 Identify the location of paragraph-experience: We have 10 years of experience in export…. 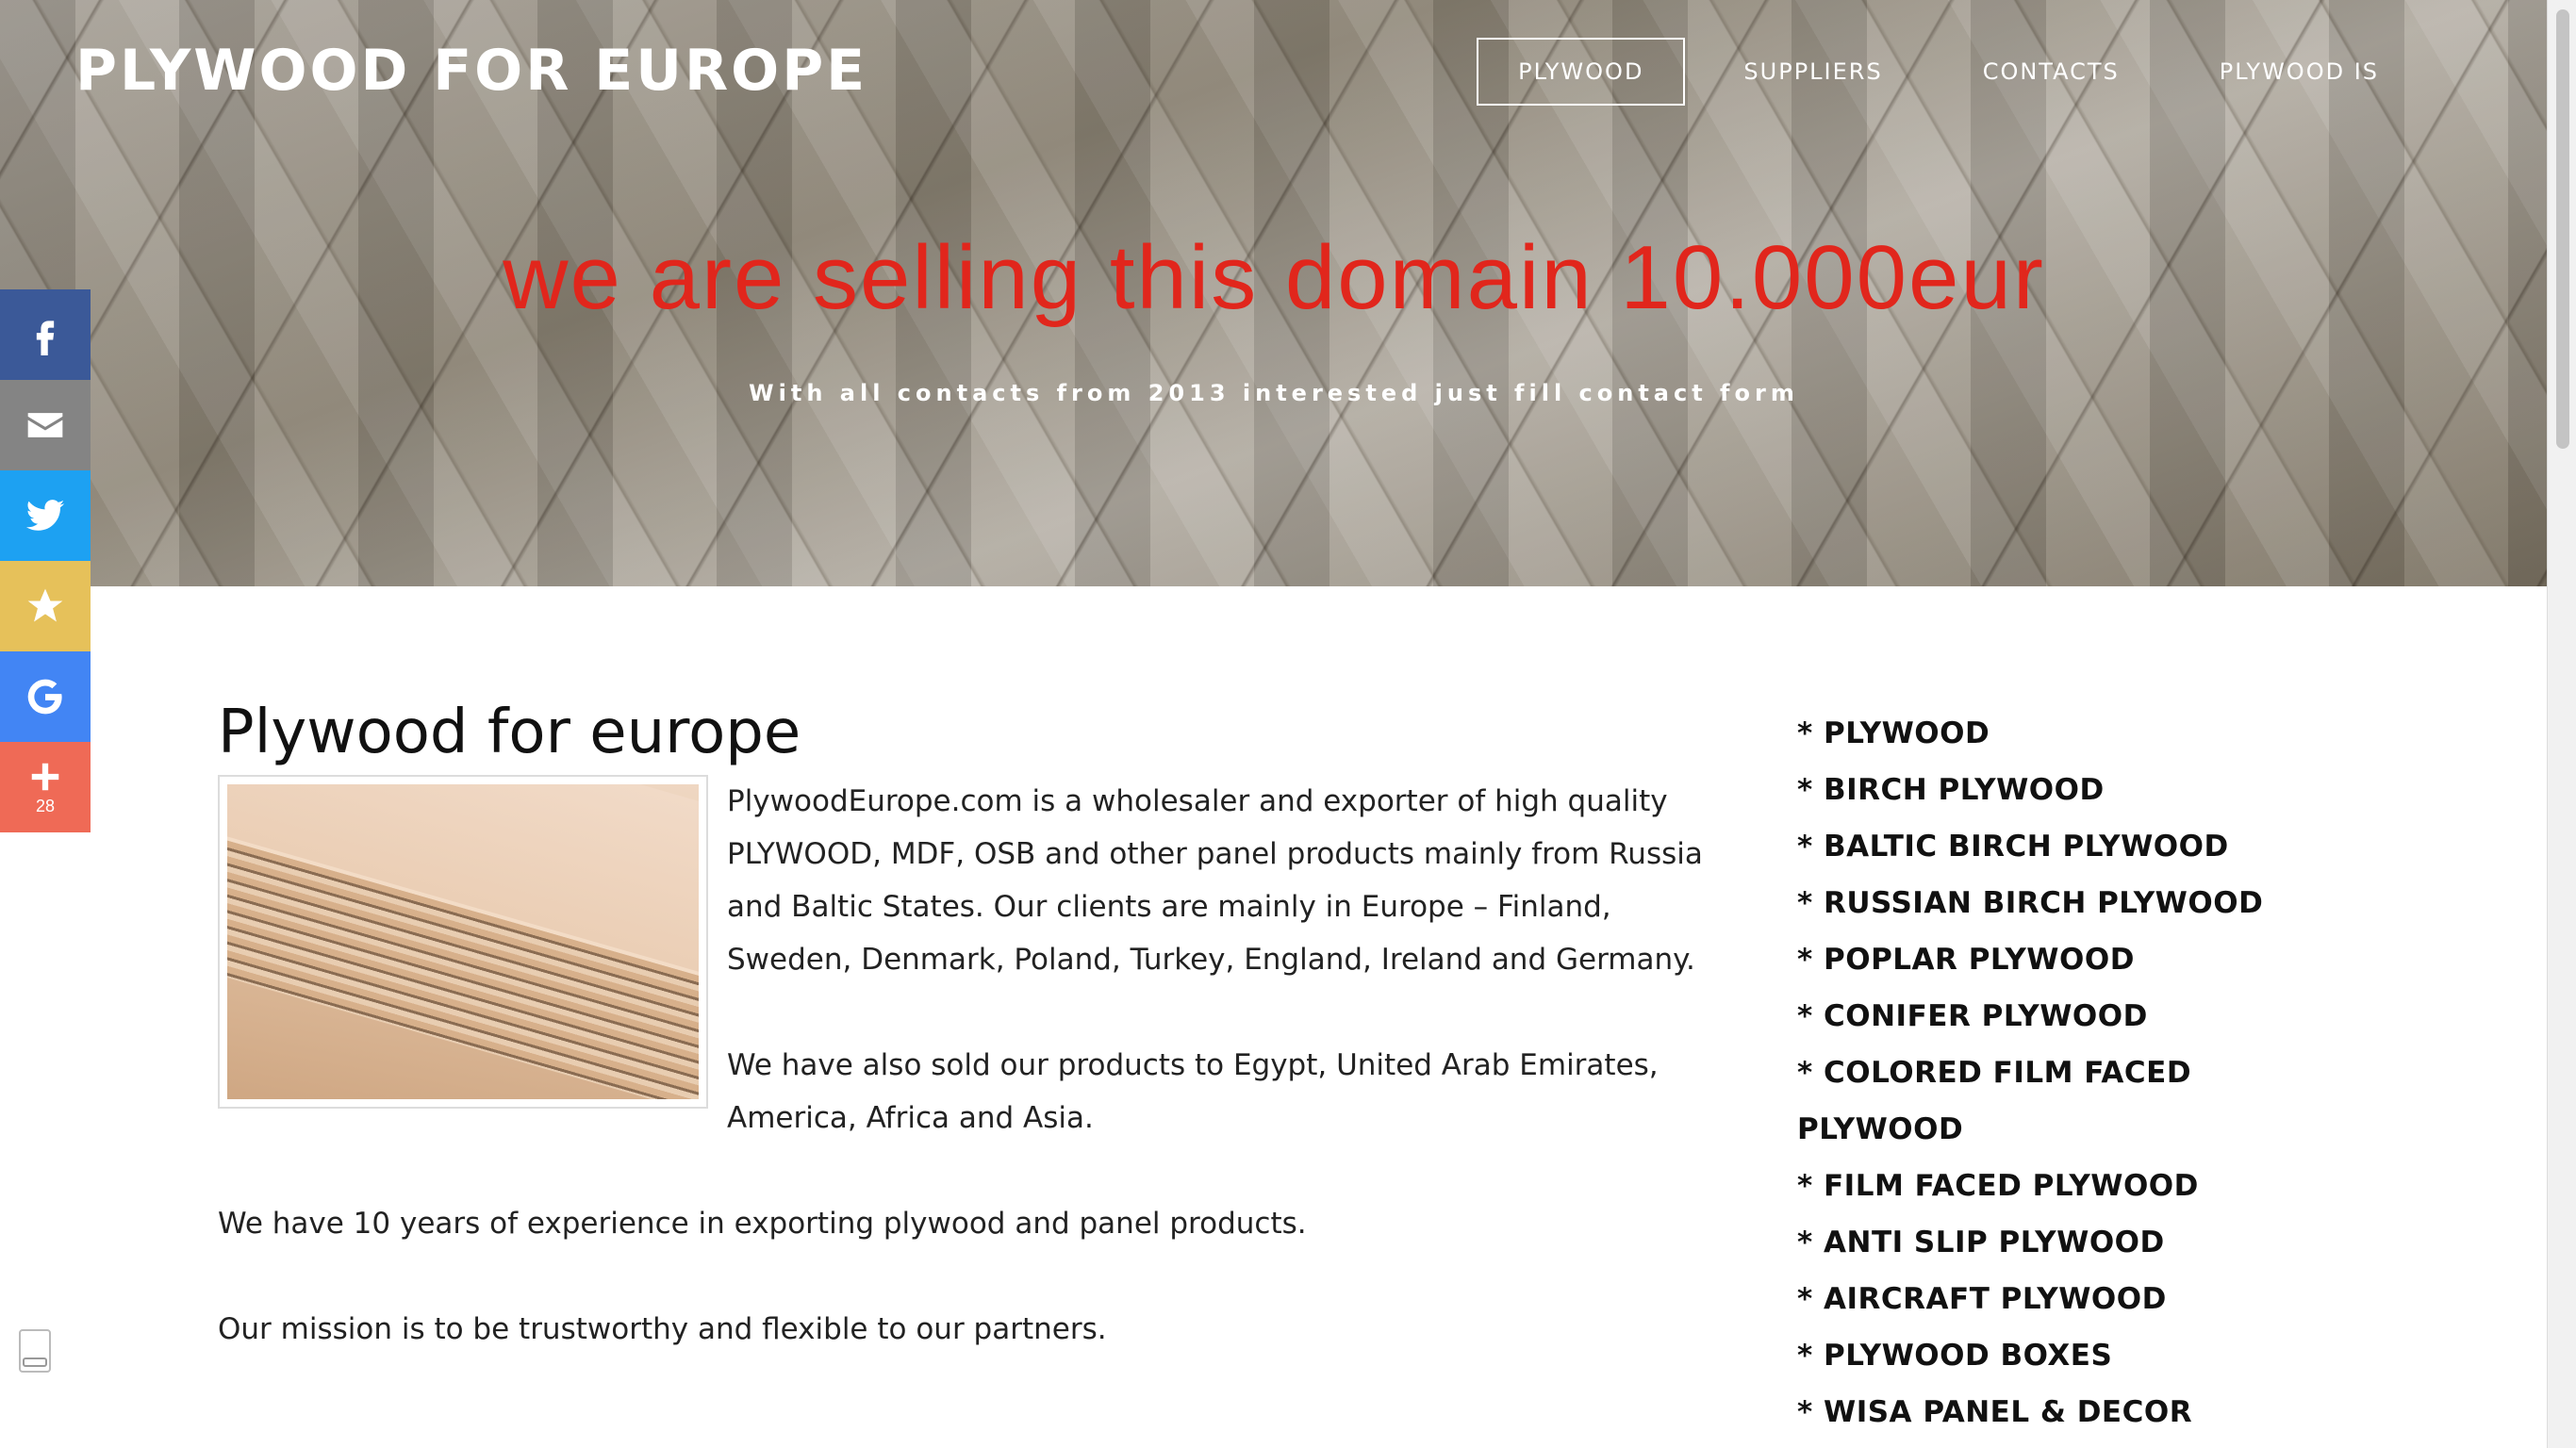
(762, 1224).